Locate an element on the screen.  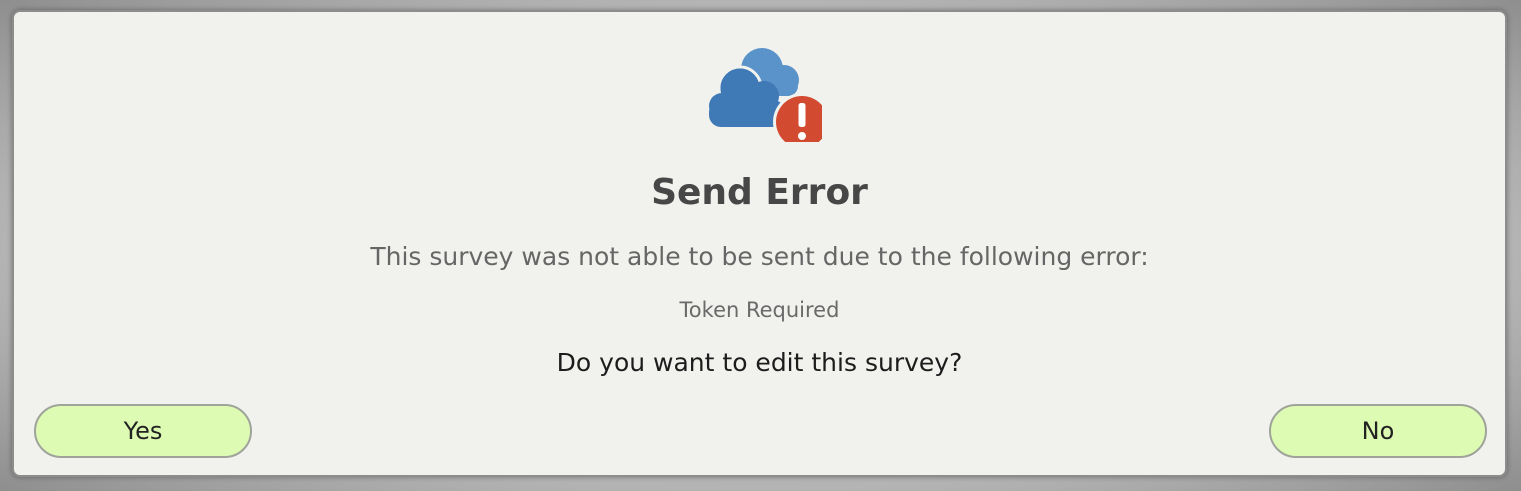
dialog-title: Send Error is located at coordinates (759, 192).